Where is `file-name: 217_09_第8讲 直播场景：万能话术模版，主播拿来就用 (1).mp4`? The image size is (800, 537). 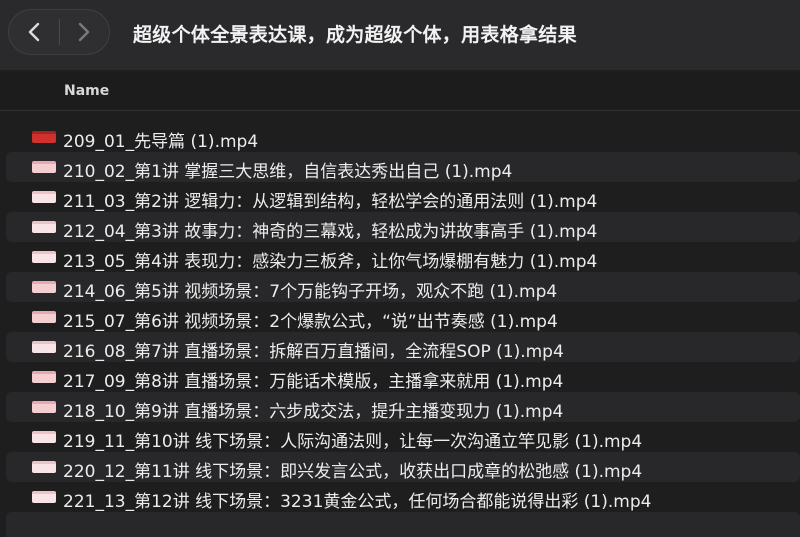
file-name: 217_09_第8讲 直播场景：万能话术模版，主播拿来就用 (1).mp4 is located at coordinates (313, 382).